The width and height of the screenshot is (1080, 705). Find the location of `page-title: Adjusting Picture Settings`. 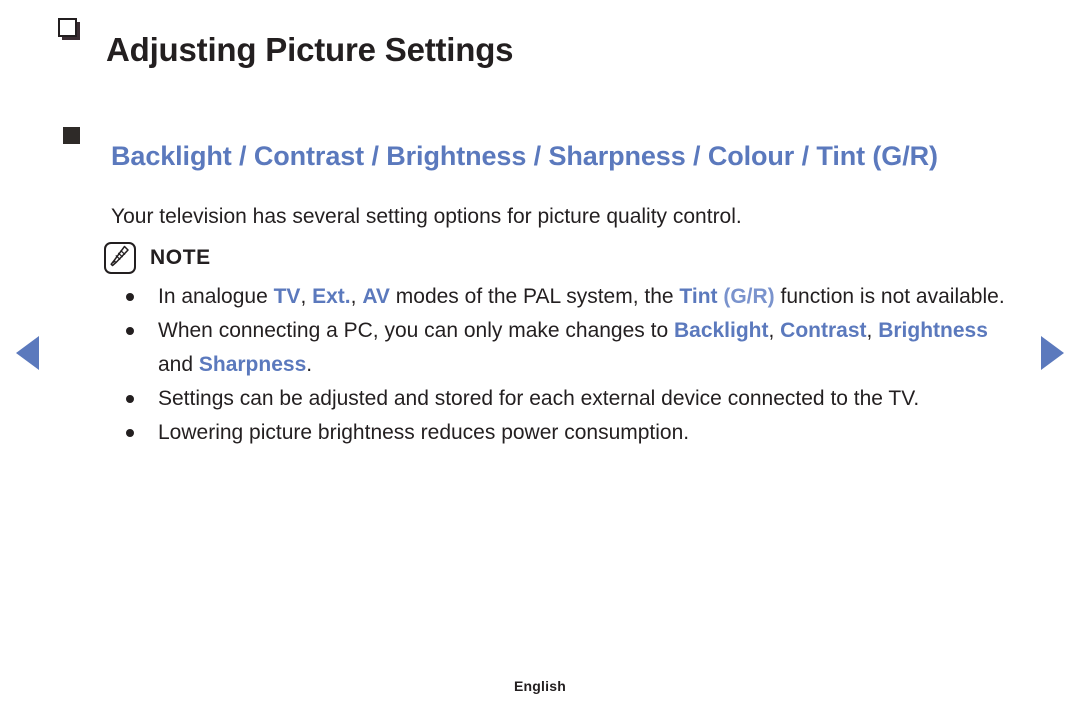

page-title: Adjusting Picture Settings is located at coordinates (310, 50).